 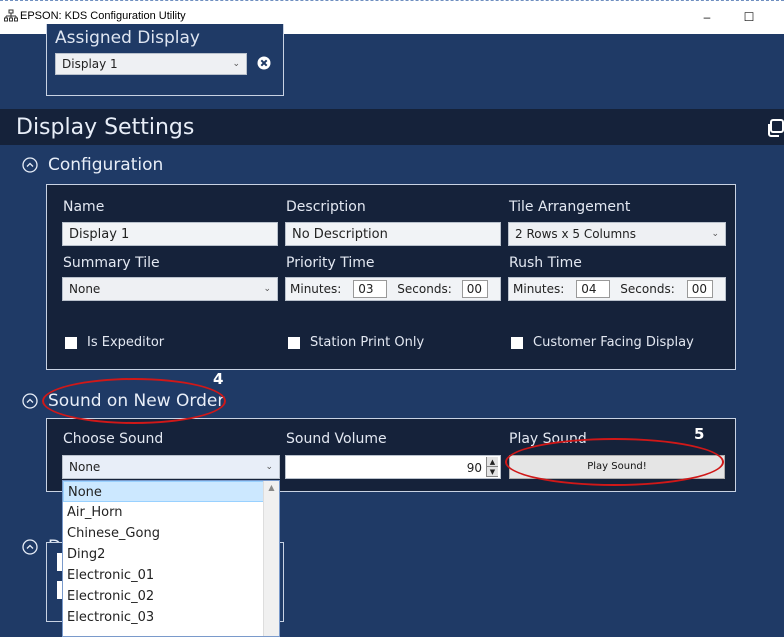 I want to click on choose-sound-select: None ⌄, so click(x=171, y=467).